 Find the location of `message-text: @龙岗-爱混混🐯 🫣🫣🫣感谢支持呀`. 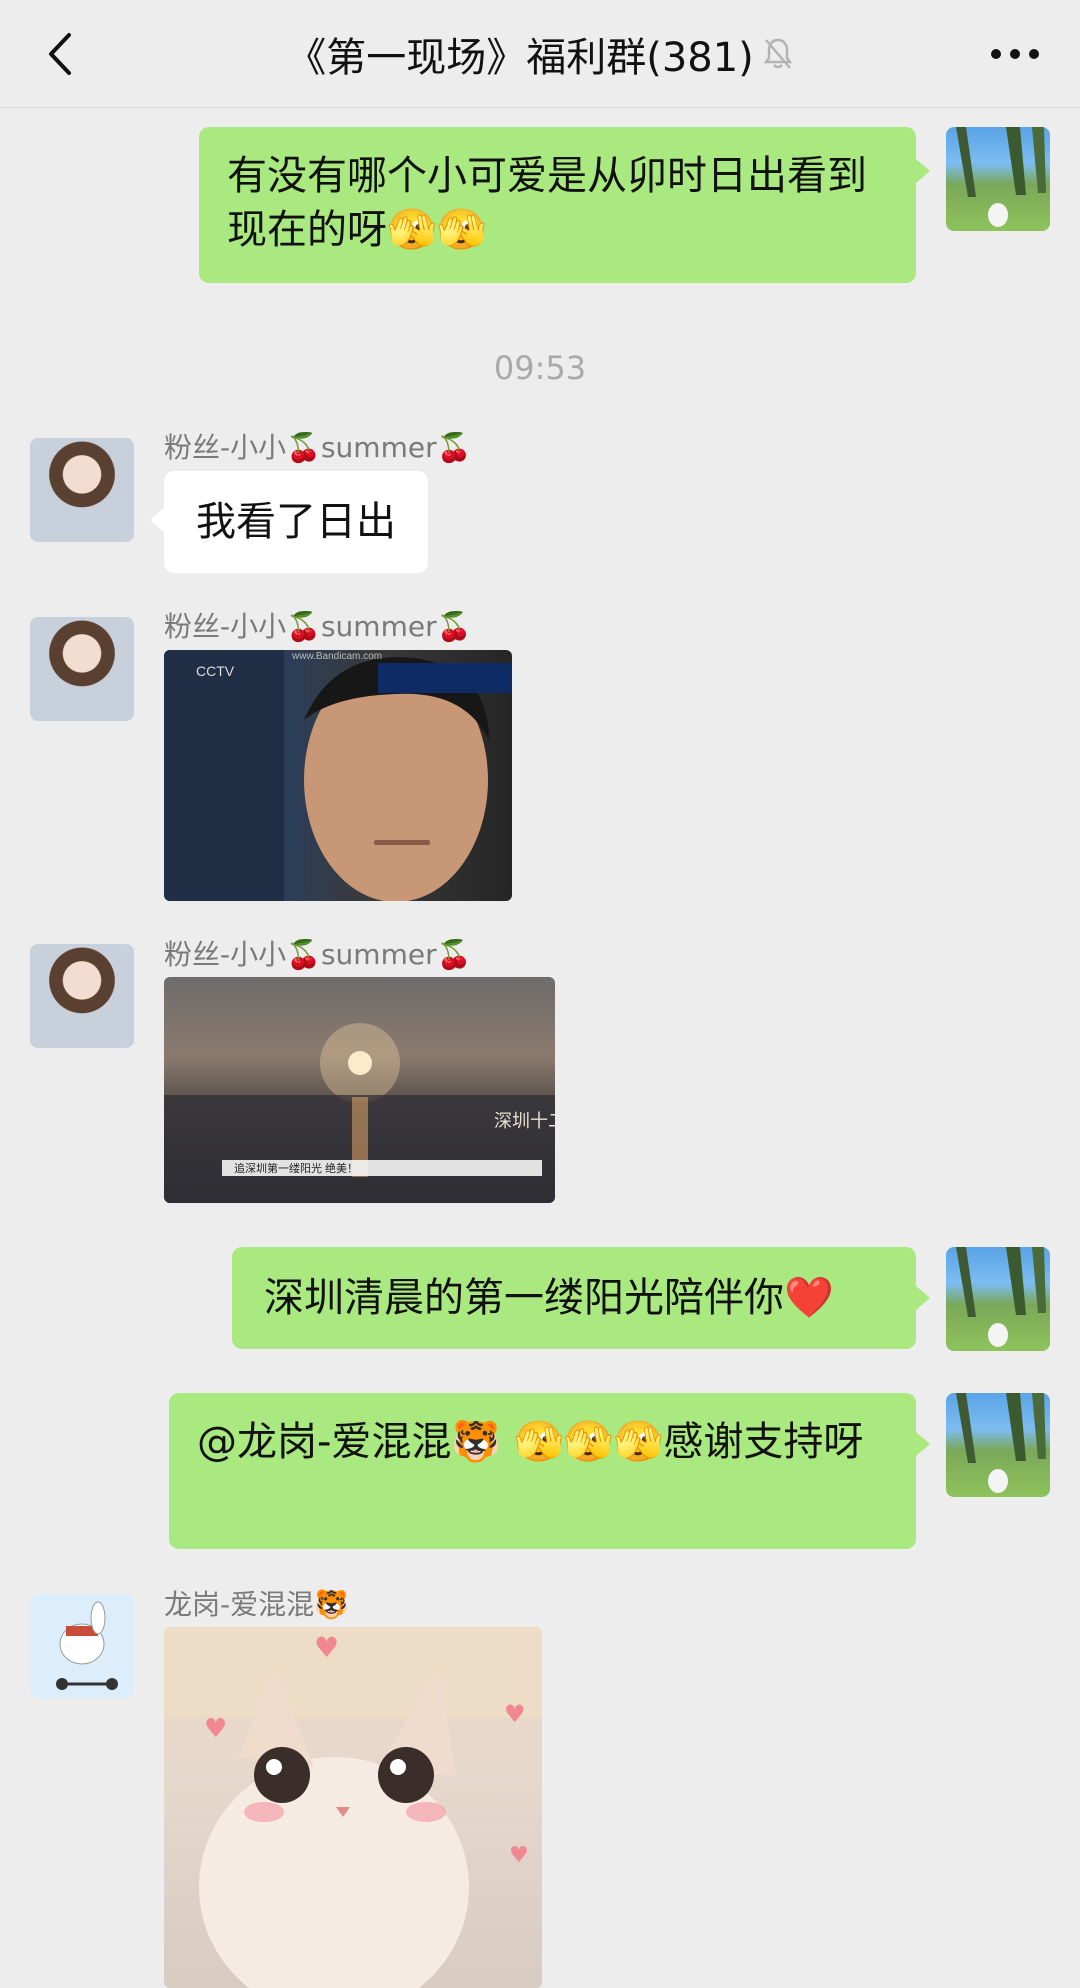

message-text: @龙岗-爱混混🐯 🫣🫣🫣感谢支持呀 is located at coordinates (530, 1442).